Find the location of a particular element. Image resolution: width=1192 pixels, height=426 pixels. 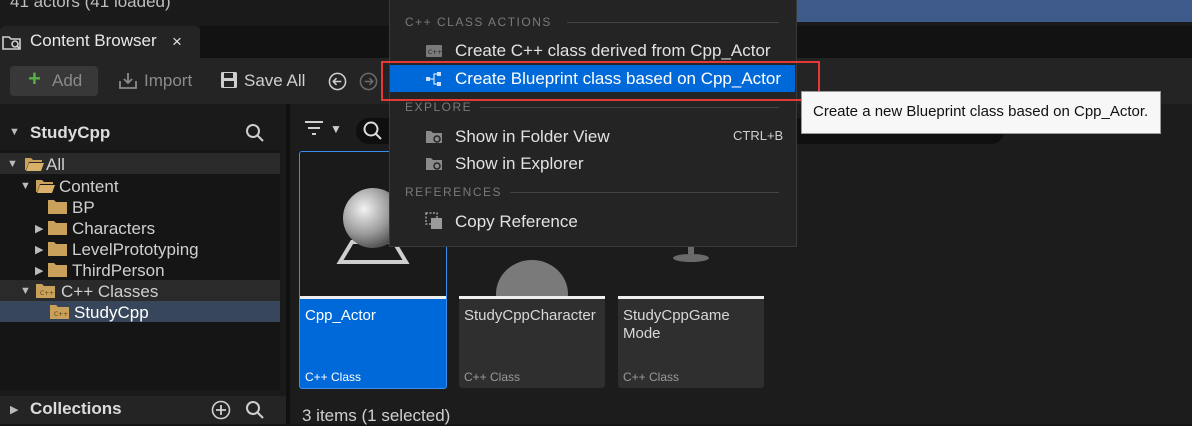

chevron-down-icon: ▼ is located at coordinates (336, 129).